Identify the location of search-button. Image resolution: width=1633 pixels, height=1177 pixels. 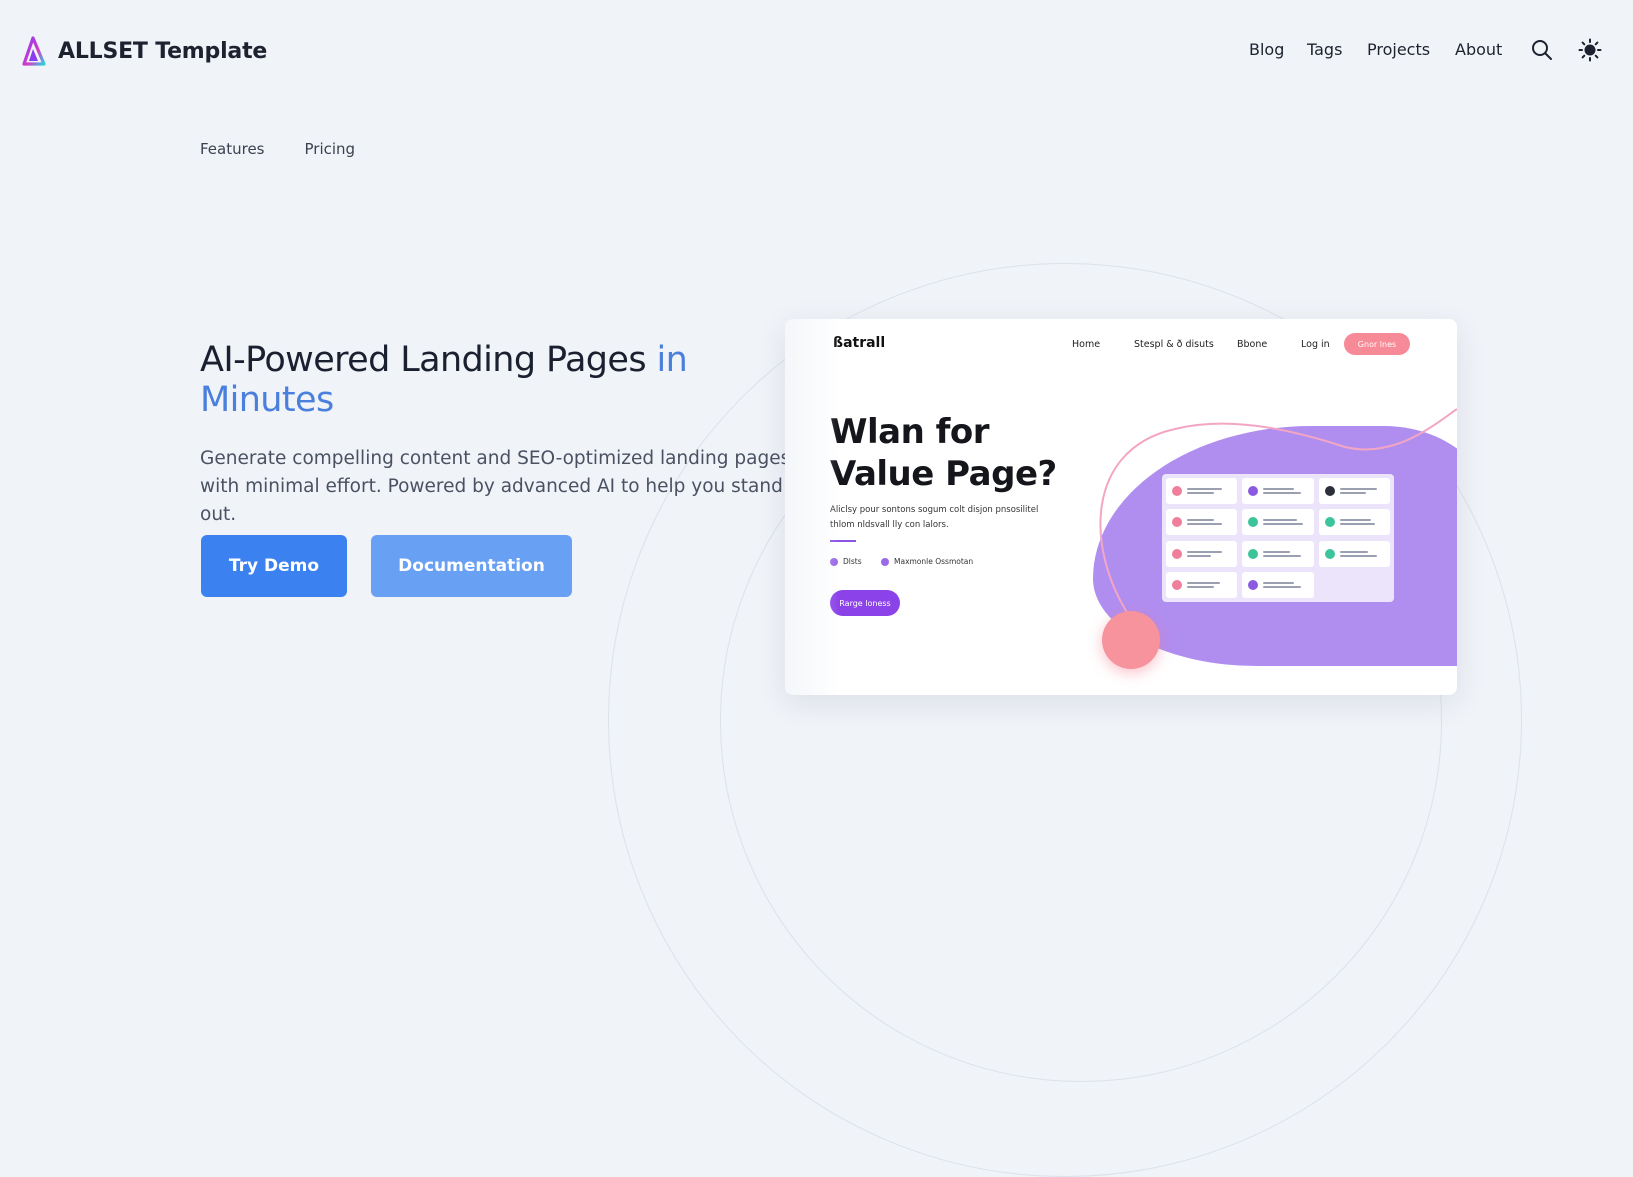
(1542, 50).